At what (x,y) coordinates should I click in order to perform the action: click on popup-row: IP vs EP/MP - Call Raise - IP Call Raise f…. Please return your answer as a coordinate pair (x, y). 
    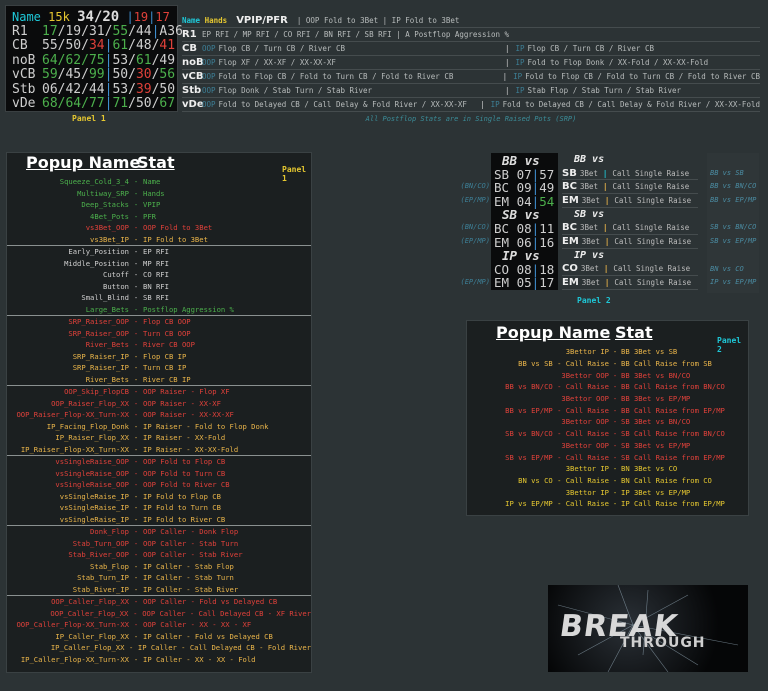
    Looking at the image, I should click on (608, 504).